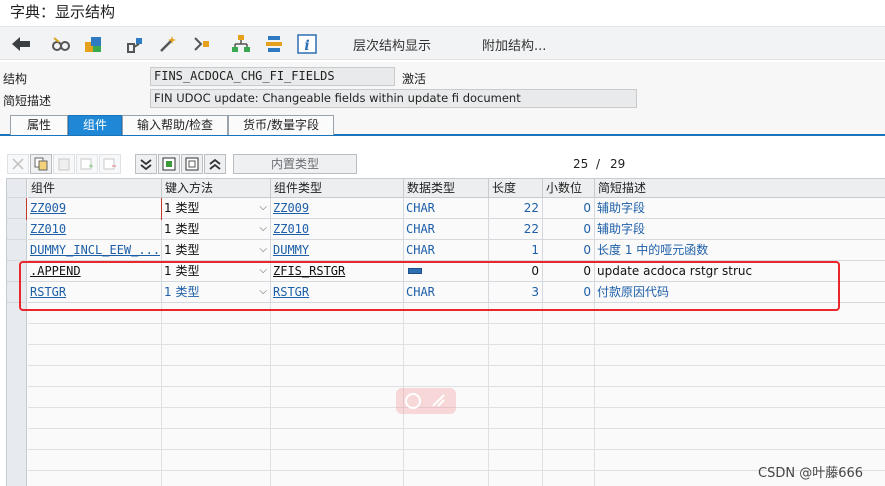 This screenshot has width=885, height=486. What do you see at coordinates (146, 164) in the screenshot?
I see `expand-down-icon` at bounding box center [146, 164].